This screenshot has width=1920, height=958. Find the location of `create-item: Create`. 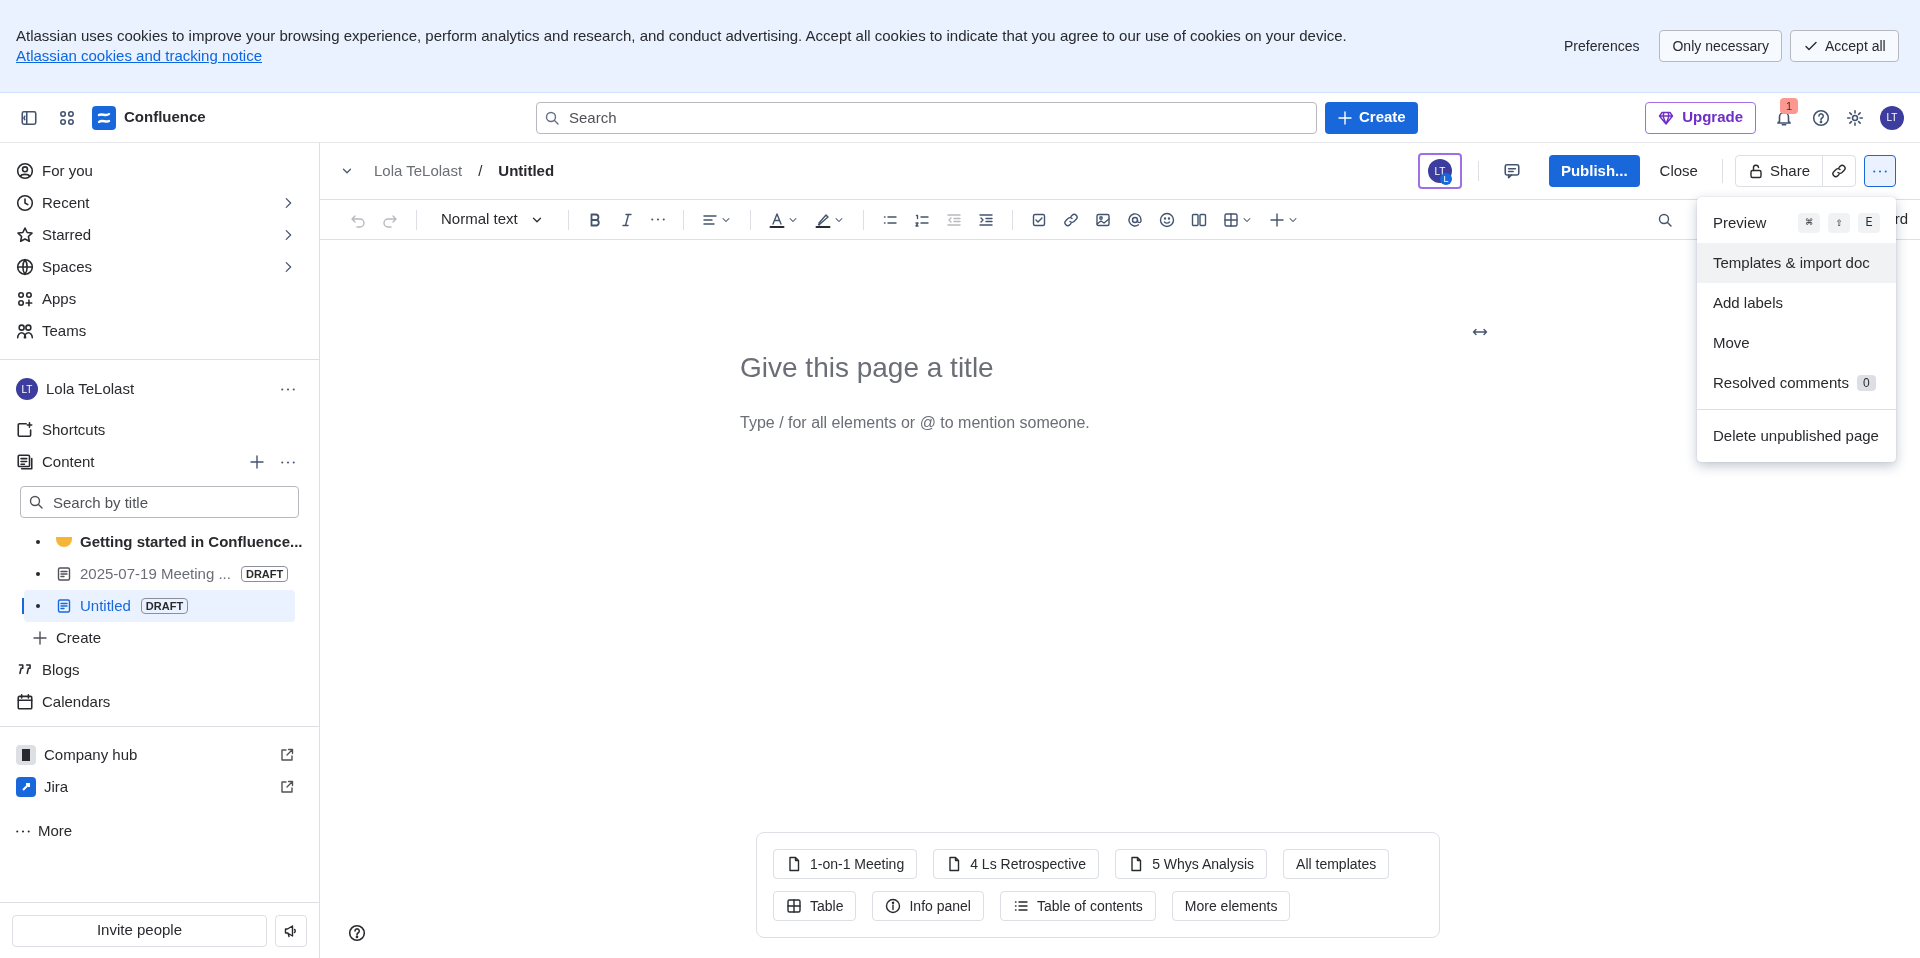

create-item: Create is located at coordinates (159, 638).